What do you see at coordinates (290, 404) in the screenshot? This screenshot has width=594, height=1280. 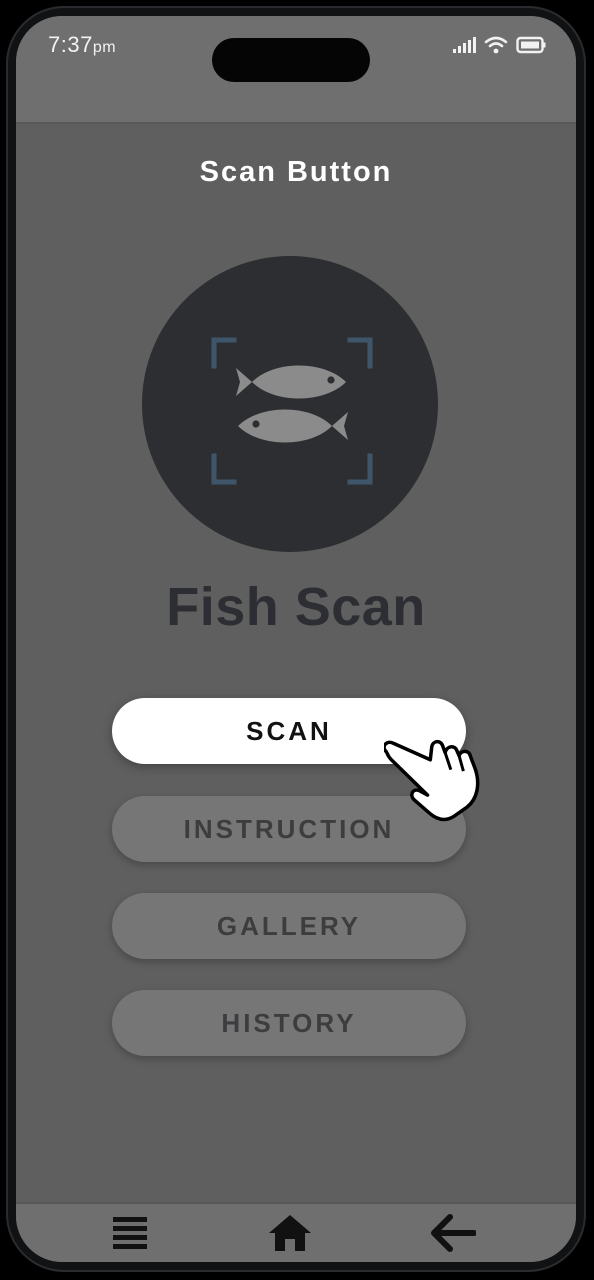 I see `app-logo` at bounding box center [290, 404].